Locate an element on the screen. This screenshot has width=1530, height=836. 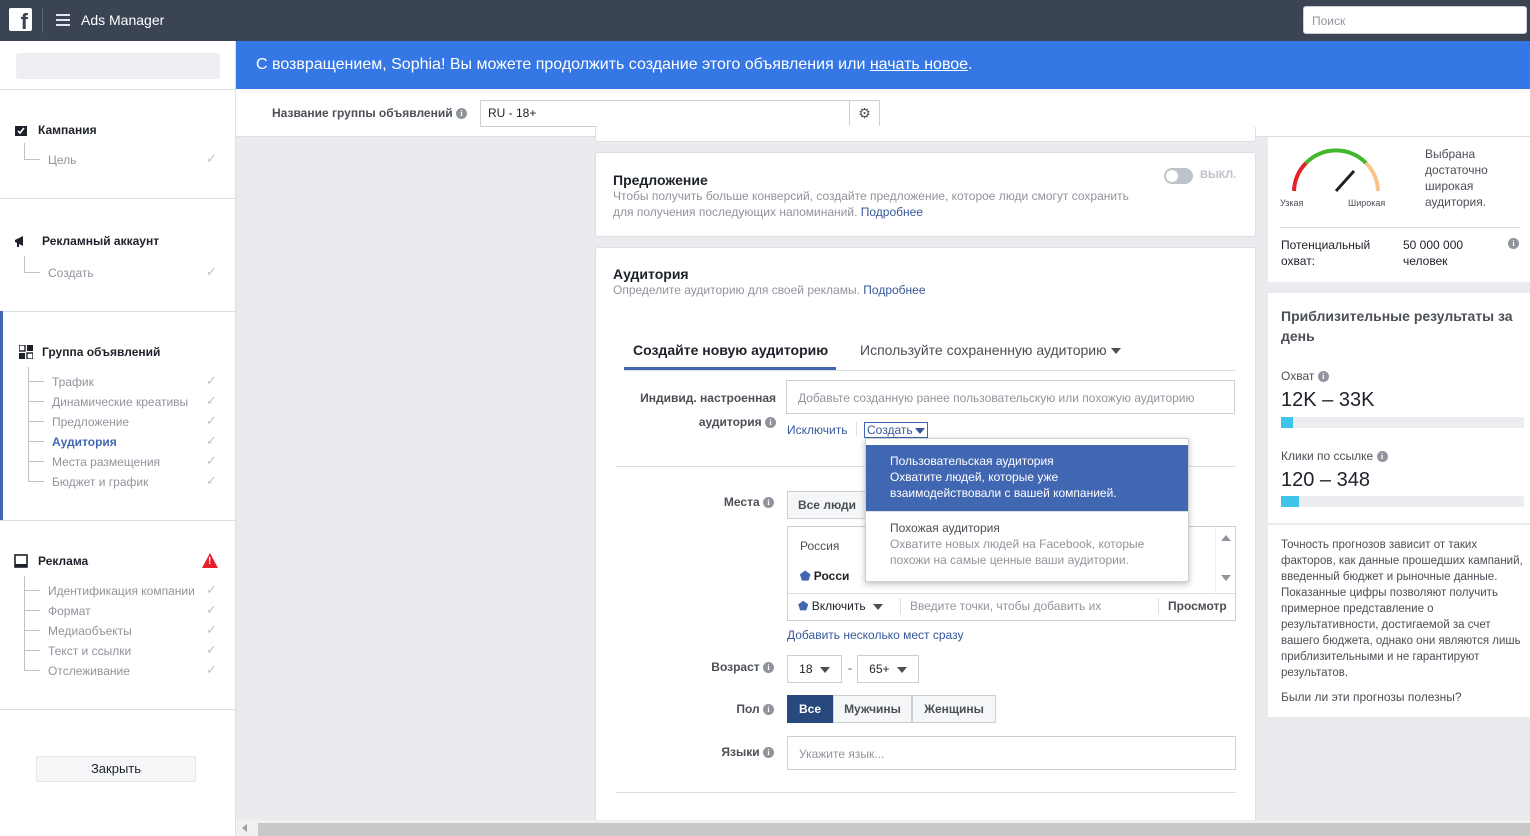
adset-name-label: Название группы объявлений i is located at coordinates (369, 113).